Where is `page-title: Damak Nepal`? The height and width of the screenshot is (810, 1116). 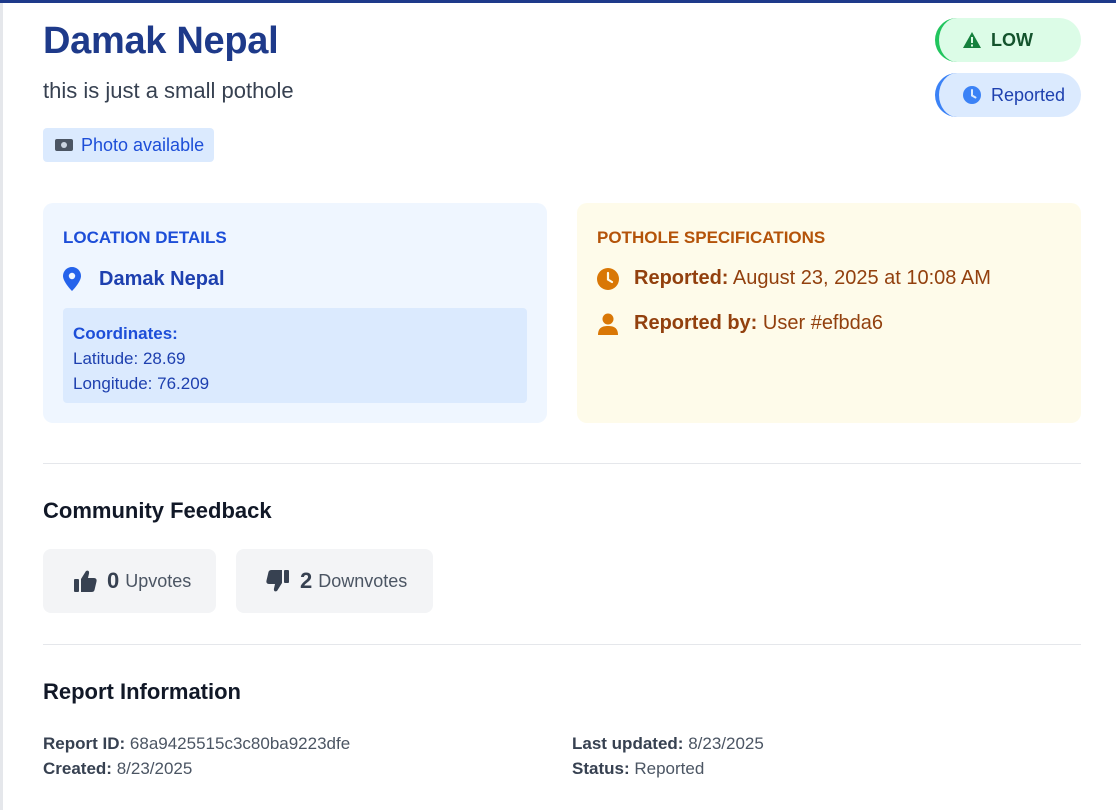
page-title: Damak Nepal is located at coordinates (161, 41).